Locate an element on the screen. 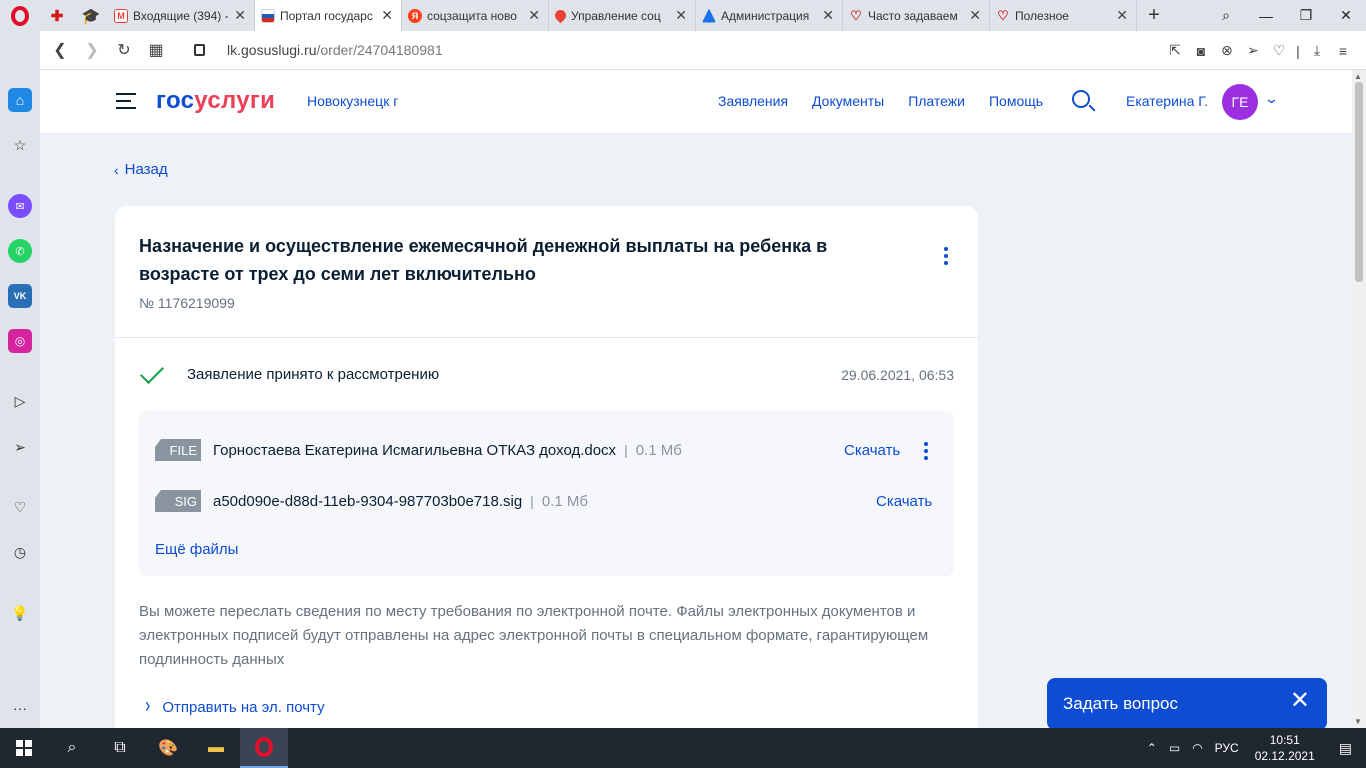  gmail-icon: M is located at coordinates (121, 15).